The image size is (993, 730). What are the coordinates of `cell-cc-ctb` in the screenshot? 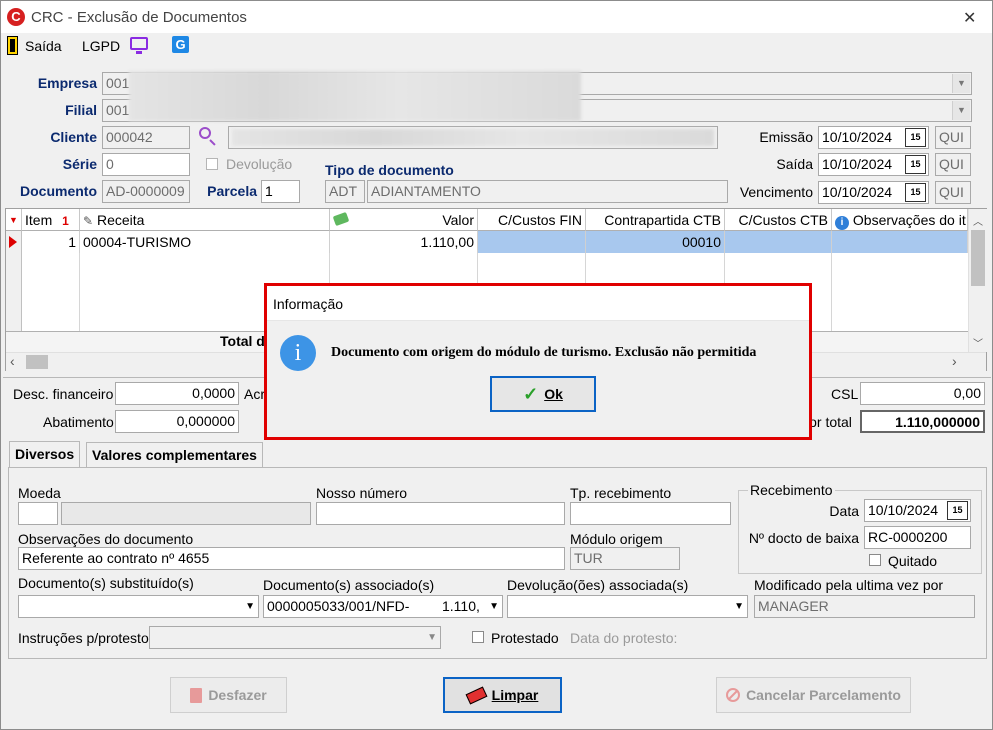 It's located at (778, 242).